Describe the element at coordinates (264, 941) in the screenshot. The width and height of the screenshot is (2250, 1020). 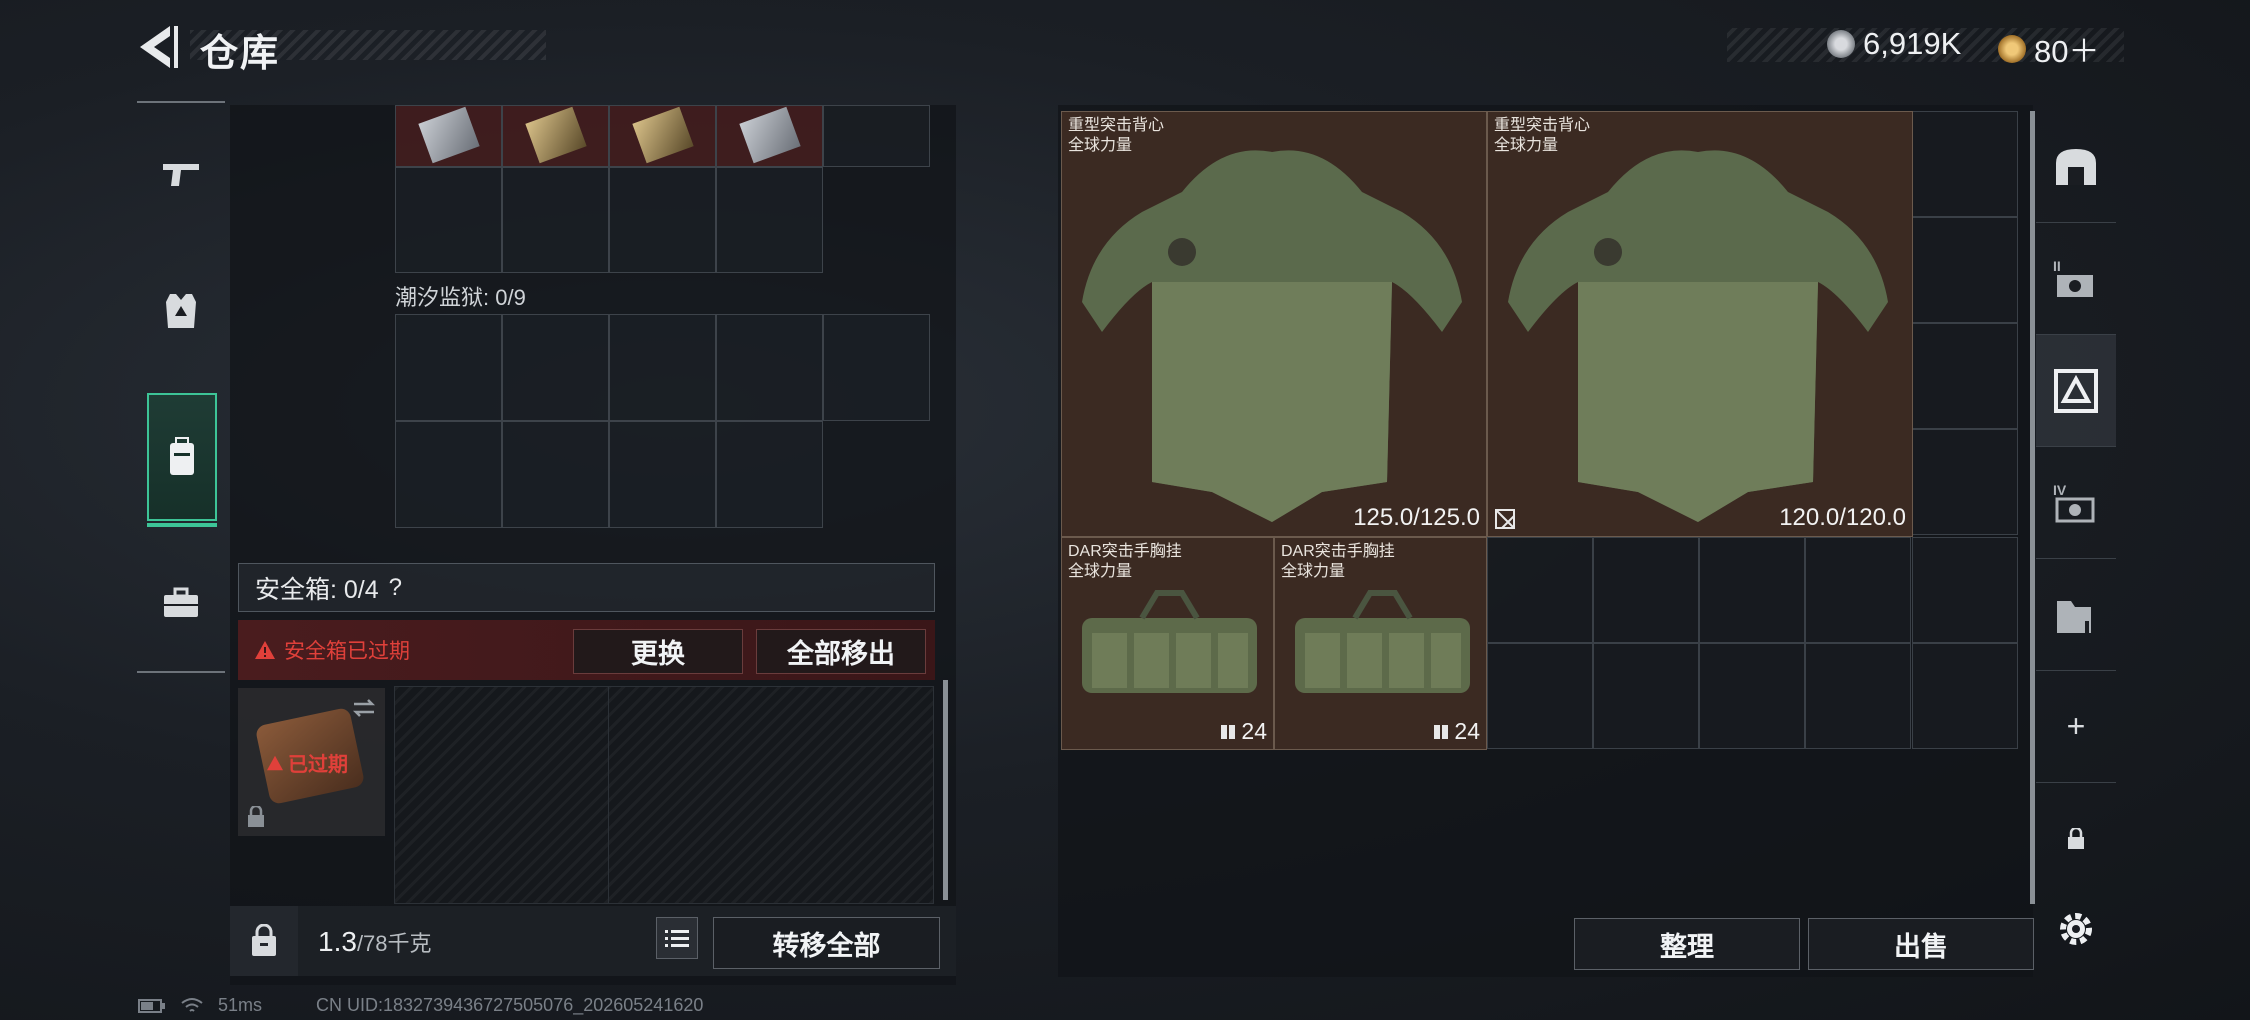
I see `weight-lock-button` at that location.